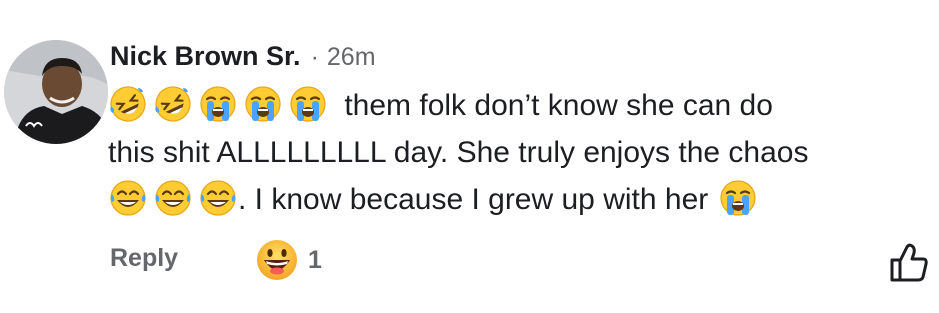  Describe the element at coordinates (473, 199) in the screenshot. I see `comment-text-line-3: . I know because I grew up with her` at that location.